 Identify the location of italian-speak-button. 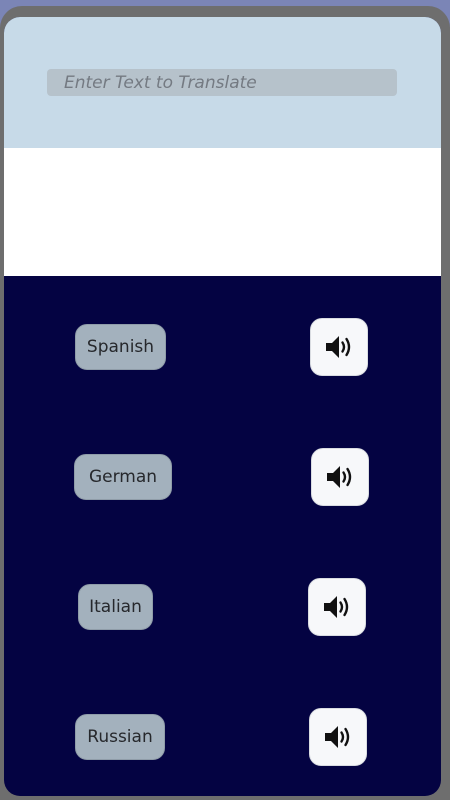
(337, 607).